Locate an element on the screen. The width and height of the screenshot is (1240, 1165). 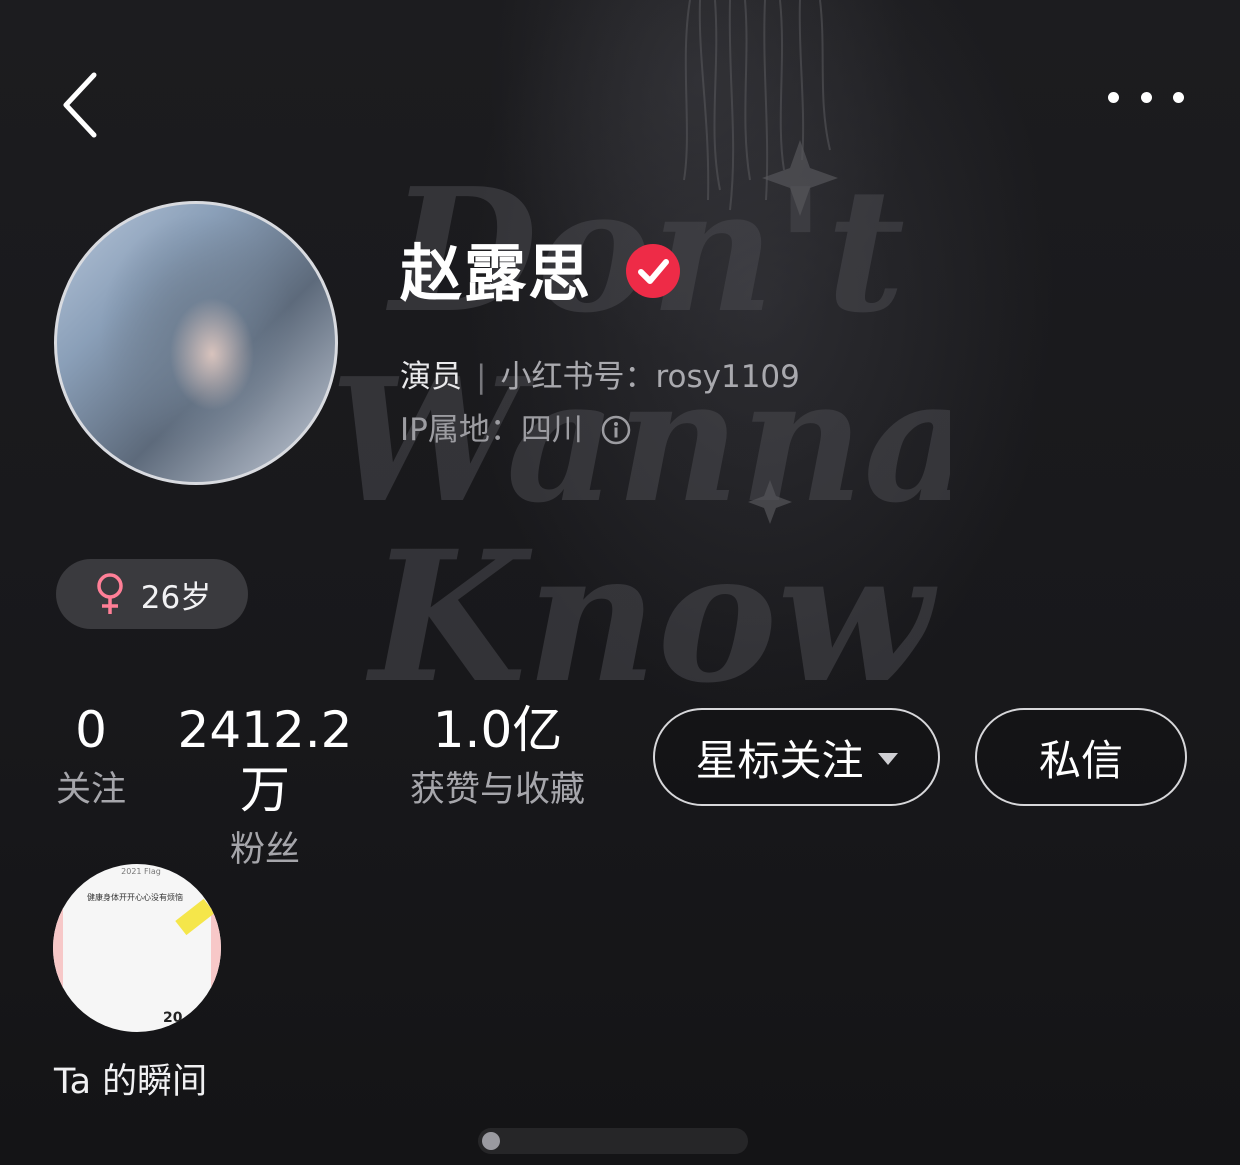
tape-decoration is located at coordinates (195, 917).